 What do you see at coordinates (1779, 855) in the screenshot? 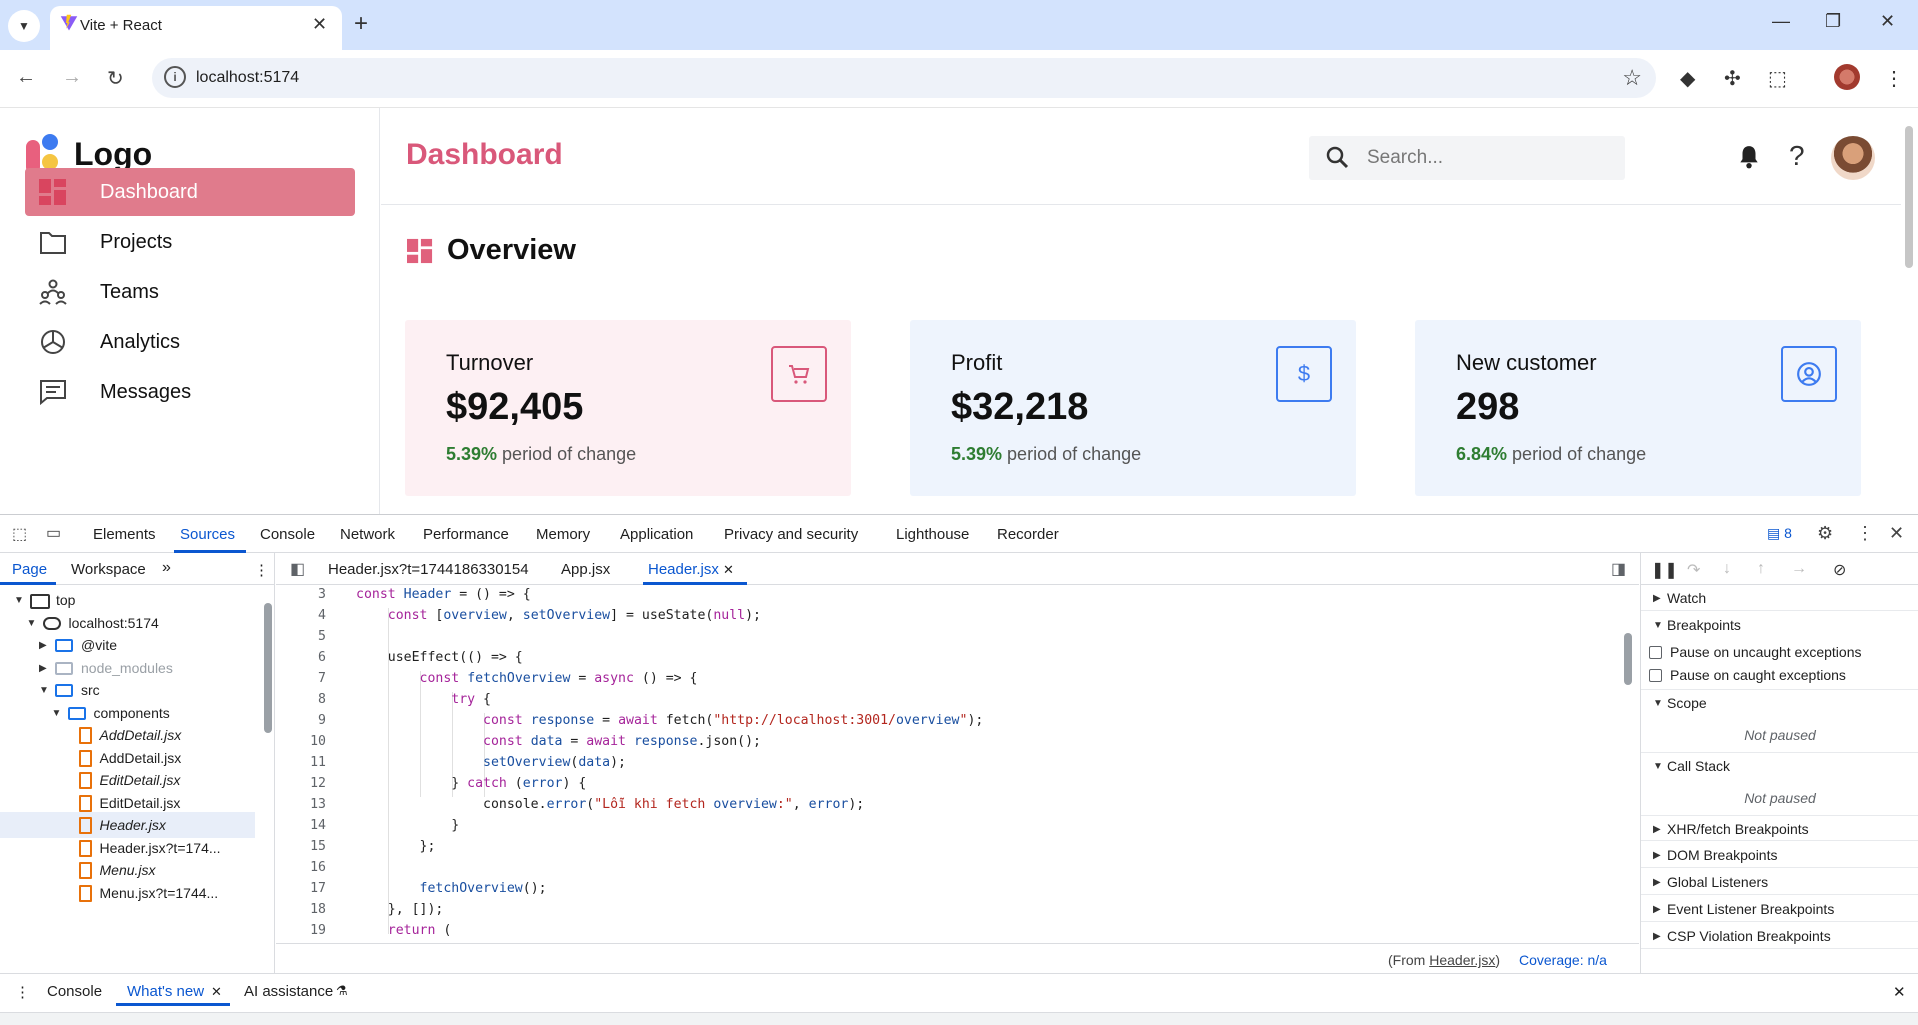
I see `section-dom-breakpoints: ▶ DOM Breakpoints` at bounding box center [1779, 855].